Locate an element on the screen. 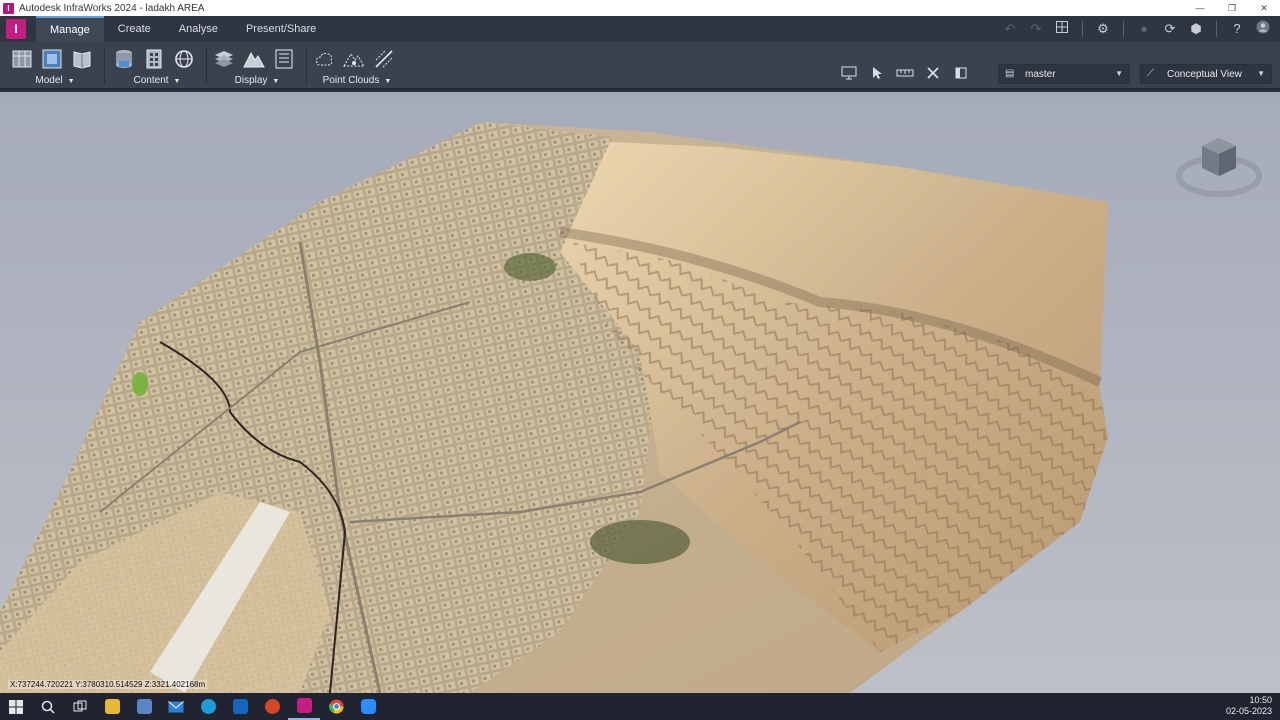 This screenshot has height=720, width=1280. tab-present-share: Present/Share is located at coordinates (281, 29).